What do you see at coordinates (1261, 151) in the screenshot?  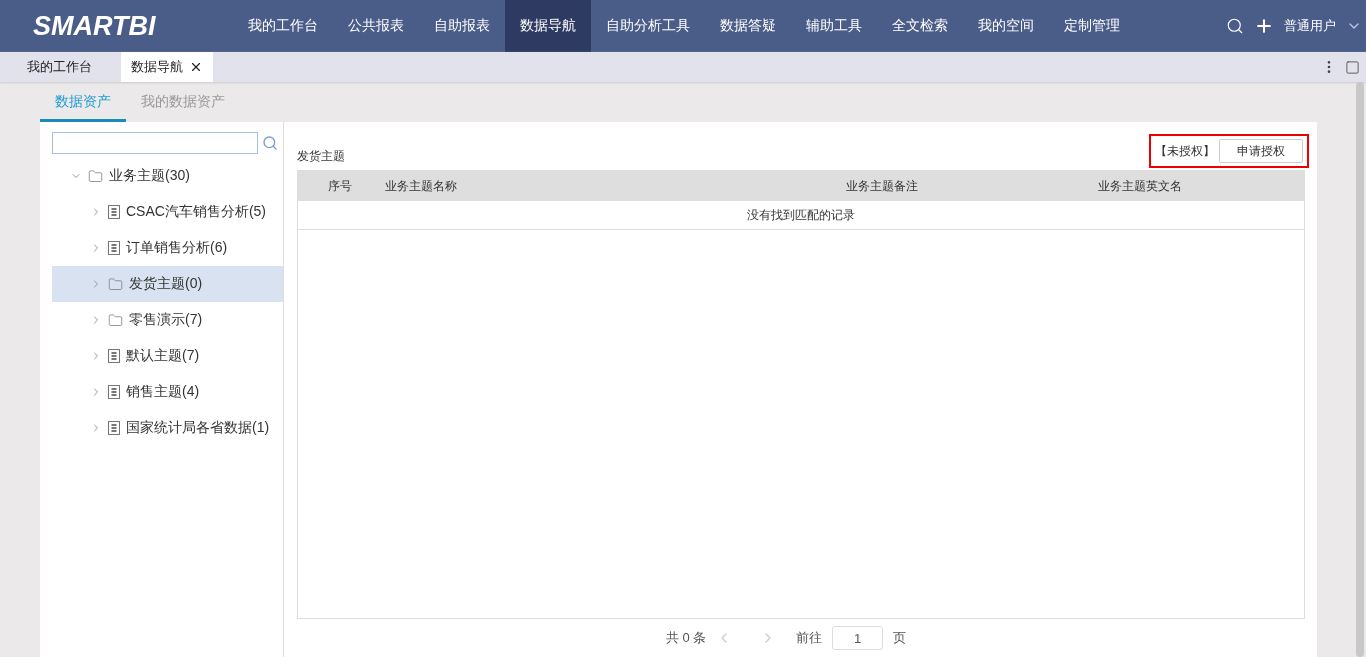 I see `apply-button: 申请授权` at bounding box center [1261, 151].